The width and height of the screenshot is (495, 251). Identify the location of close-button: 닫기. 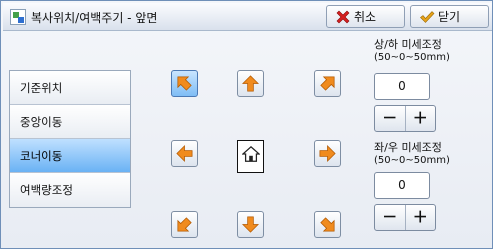
(449, 16).